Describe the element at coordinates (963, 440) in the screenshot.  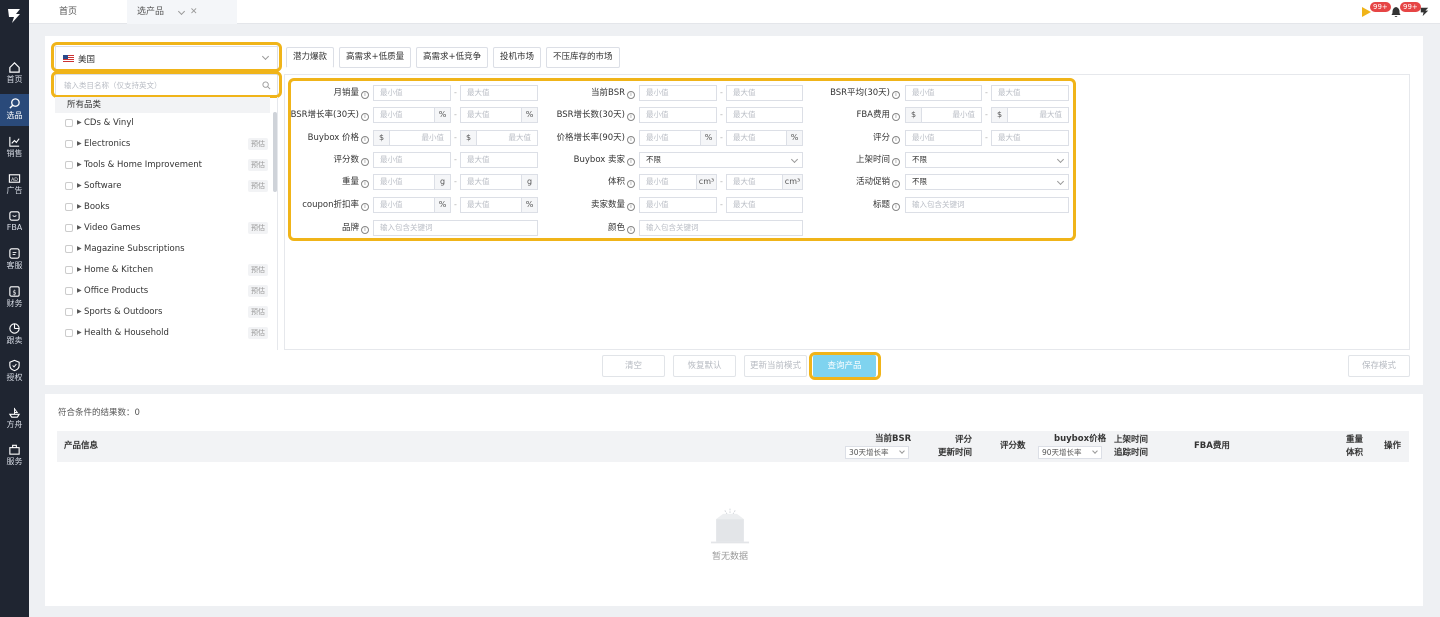
I see `col-rating: 评分` at that location.